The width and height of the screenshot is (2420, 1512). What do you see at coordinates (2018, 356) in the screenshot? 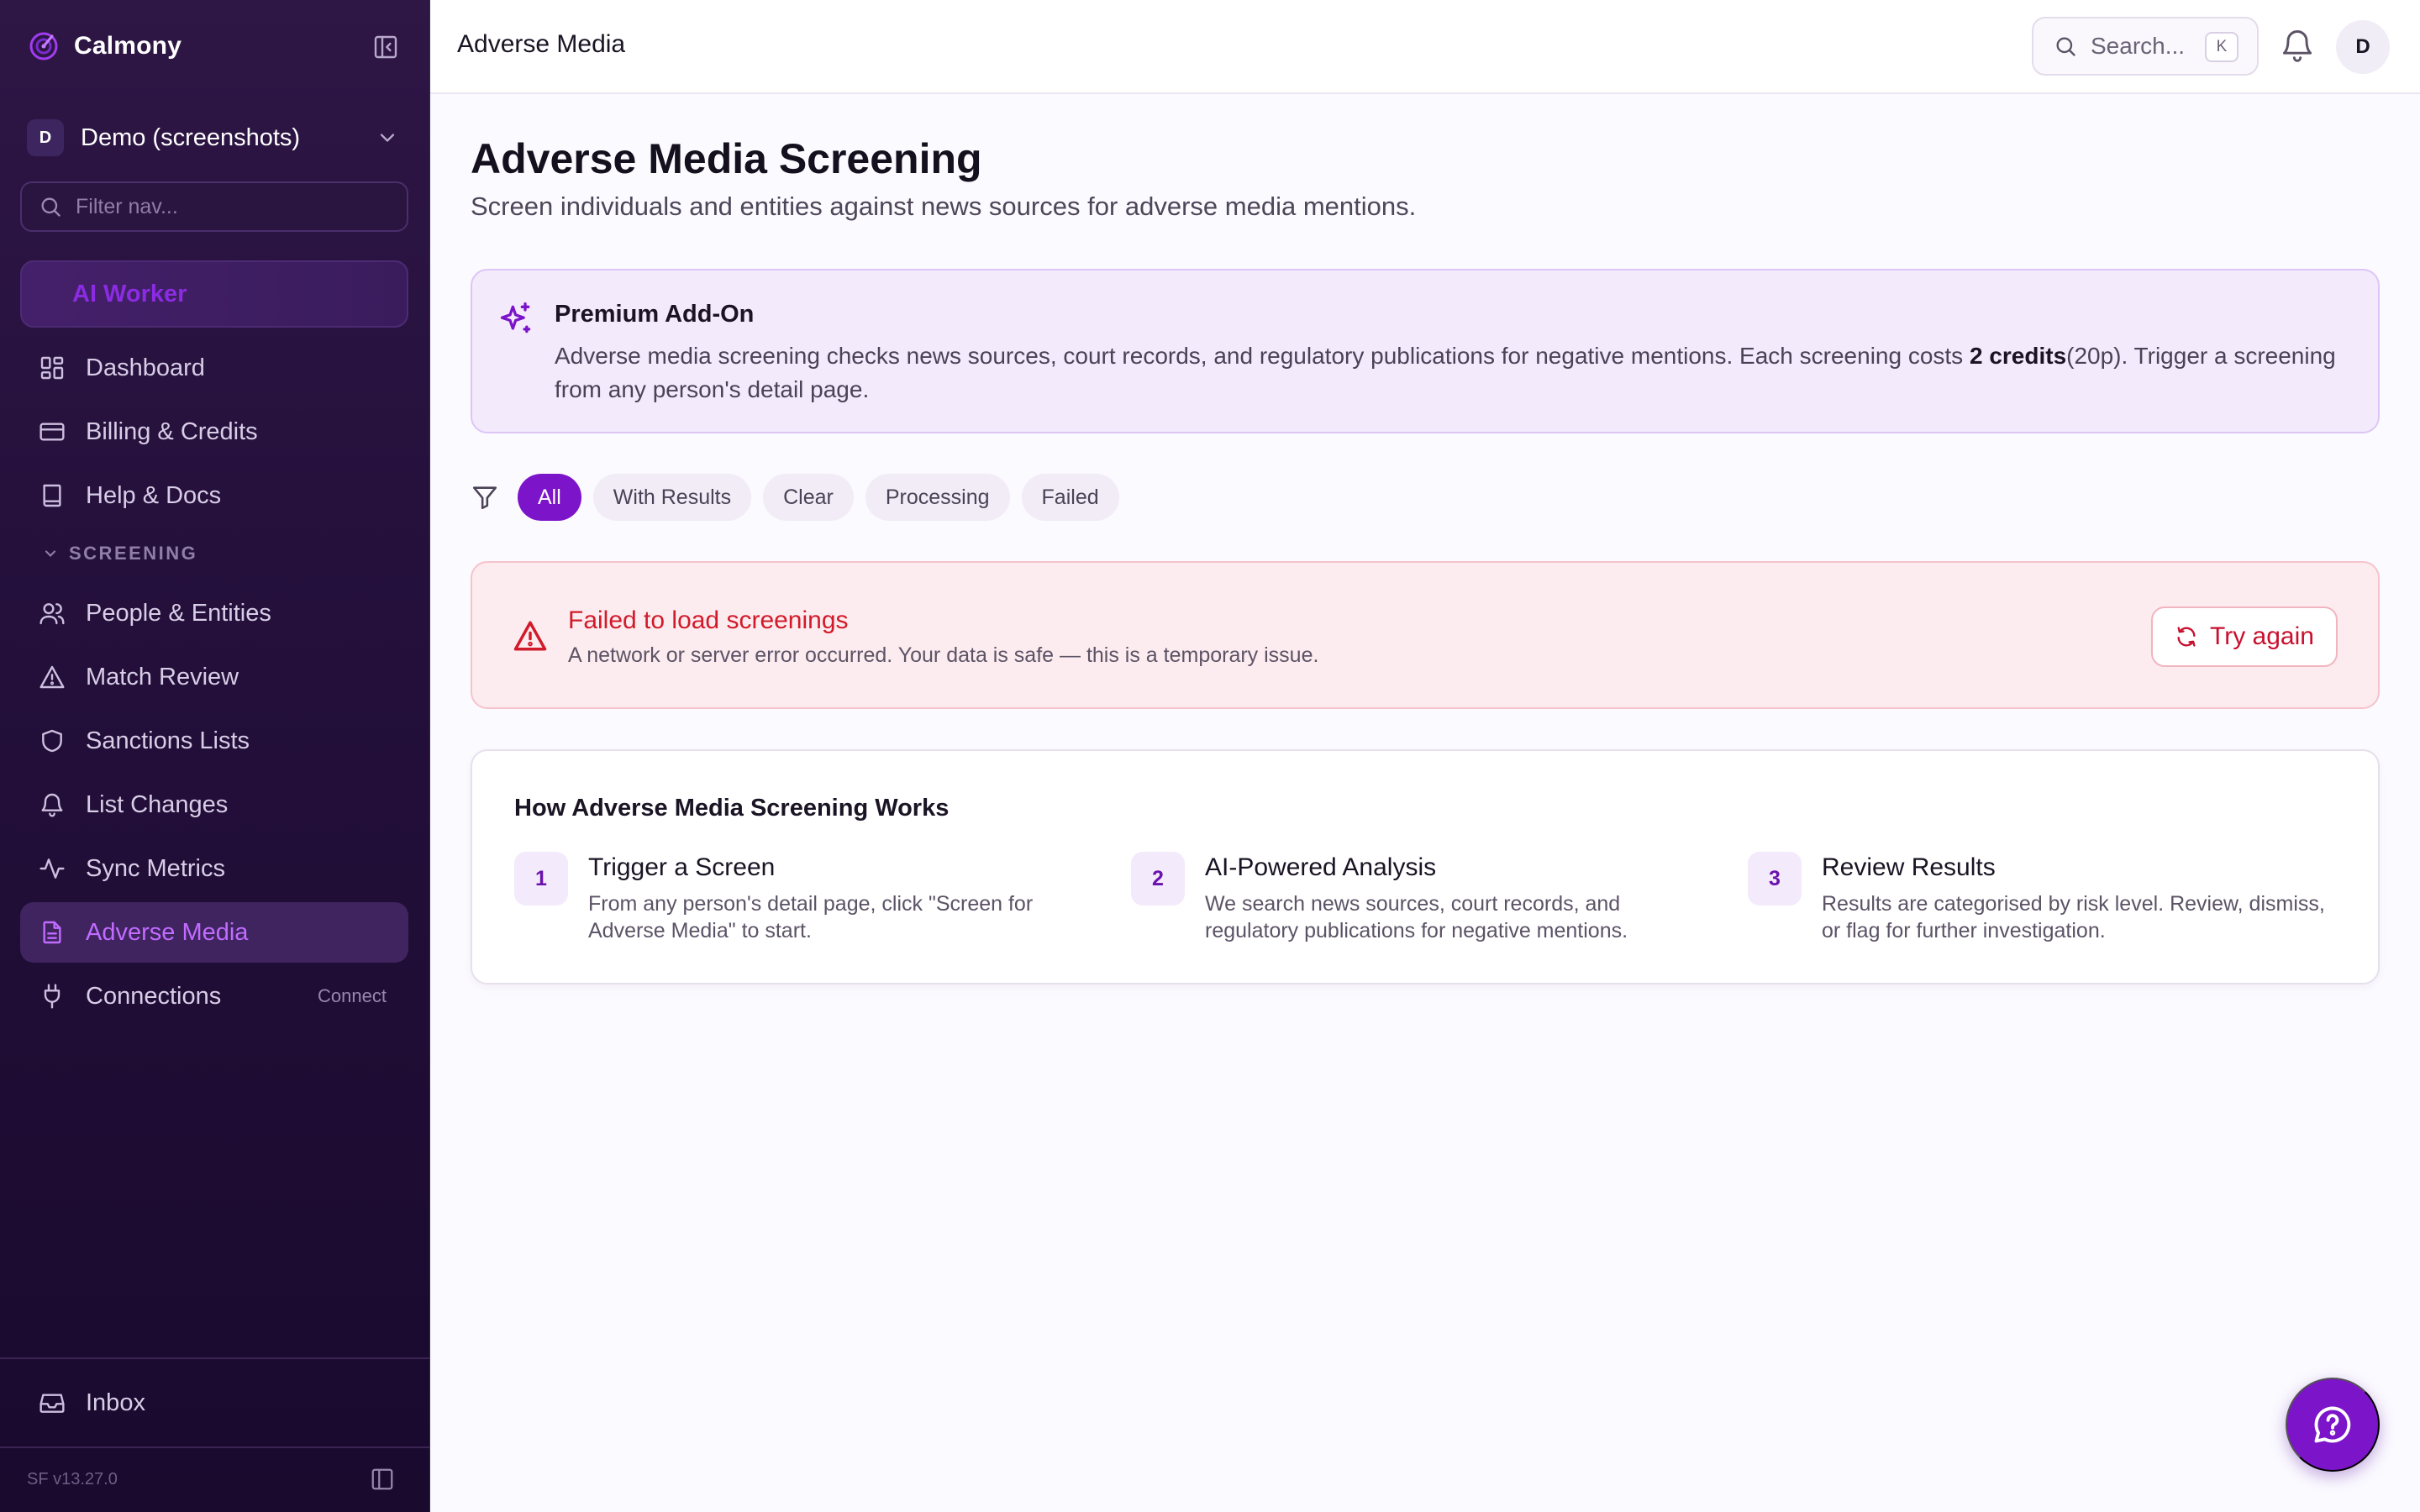
I see `addon-credits: 2 credits` at bounding box center [2018, 356].